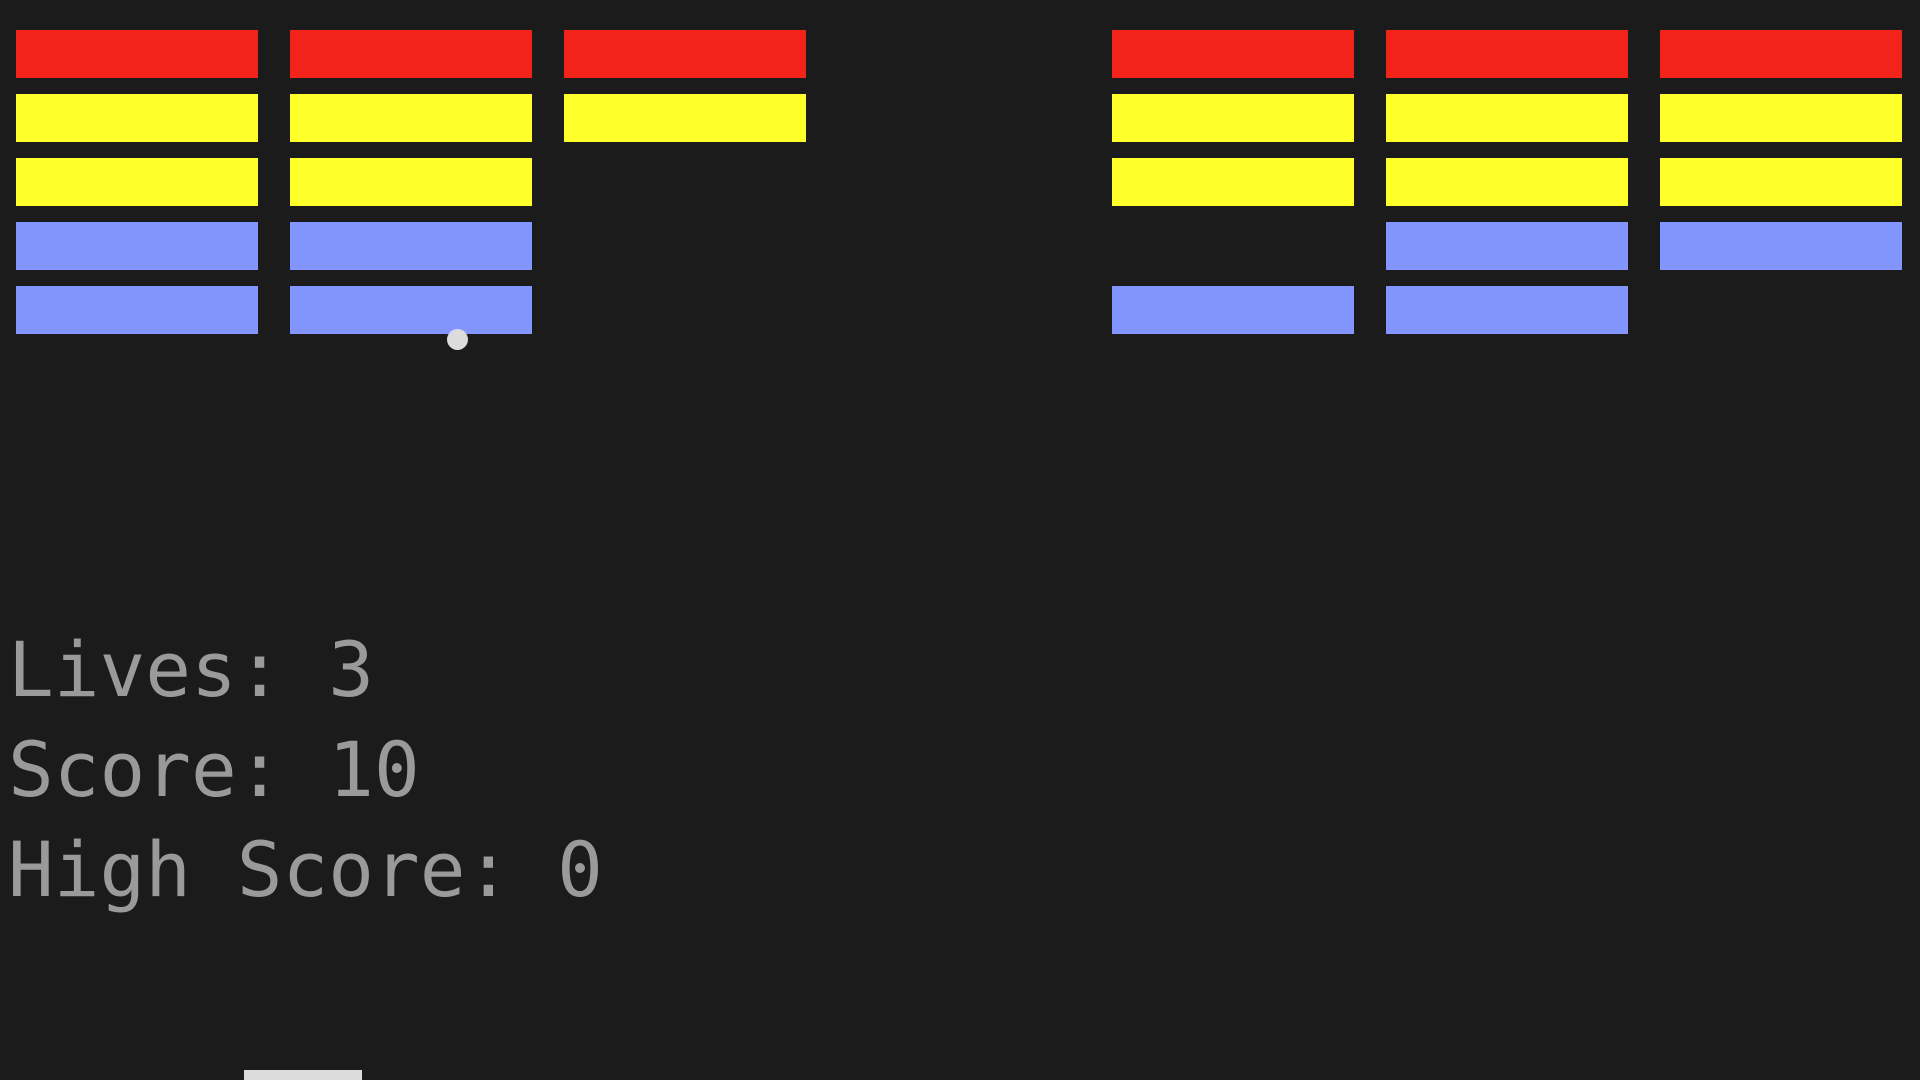 The width and height of the screenshot is (1920, 1080). Describe the element at coordinates (303, 1075) in the screenshot. I see `paddle` at that location.